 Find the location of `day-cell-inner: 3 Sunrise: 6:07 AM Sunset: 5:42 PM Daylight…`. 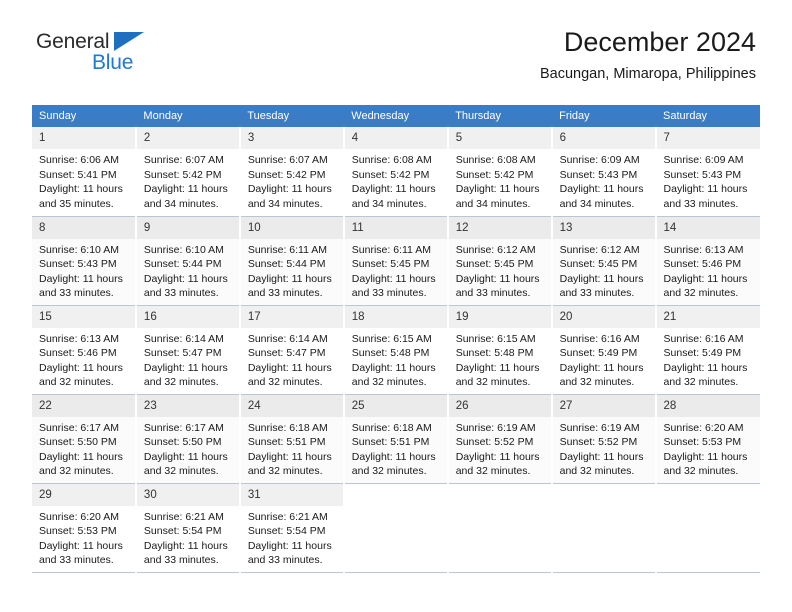

day-cell-inner: 3 Sunrise: 6:07 AM Sunset: 5:42 PM Daylight… is located at coordinates (291, 171).